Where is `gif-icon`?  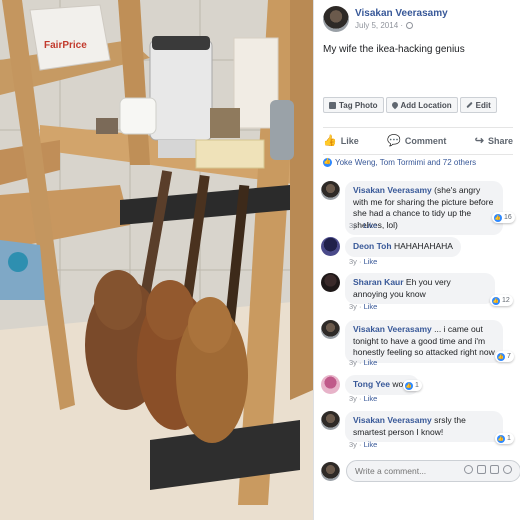 gif-icon is located at coordinates (494, 469).